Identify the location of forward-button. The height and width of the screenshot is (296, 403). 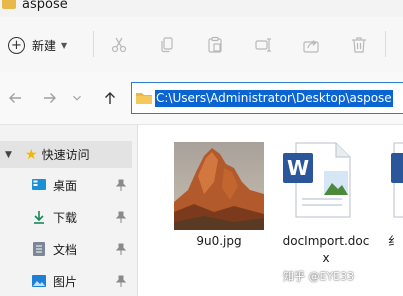
(50, 98).